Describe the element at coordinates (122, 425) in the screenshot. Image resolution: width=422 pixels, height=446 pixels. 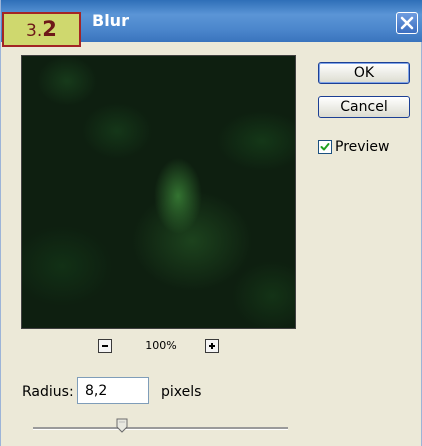
I see `slider-thumb-icon` at that location.